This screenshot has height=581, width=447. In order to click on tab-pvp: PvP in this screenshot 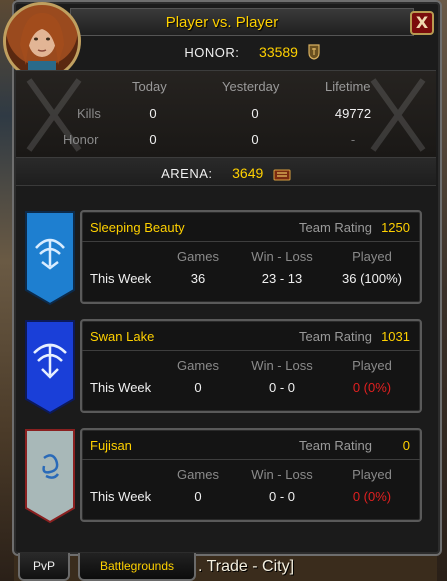, I will do `click(44, 567)`.